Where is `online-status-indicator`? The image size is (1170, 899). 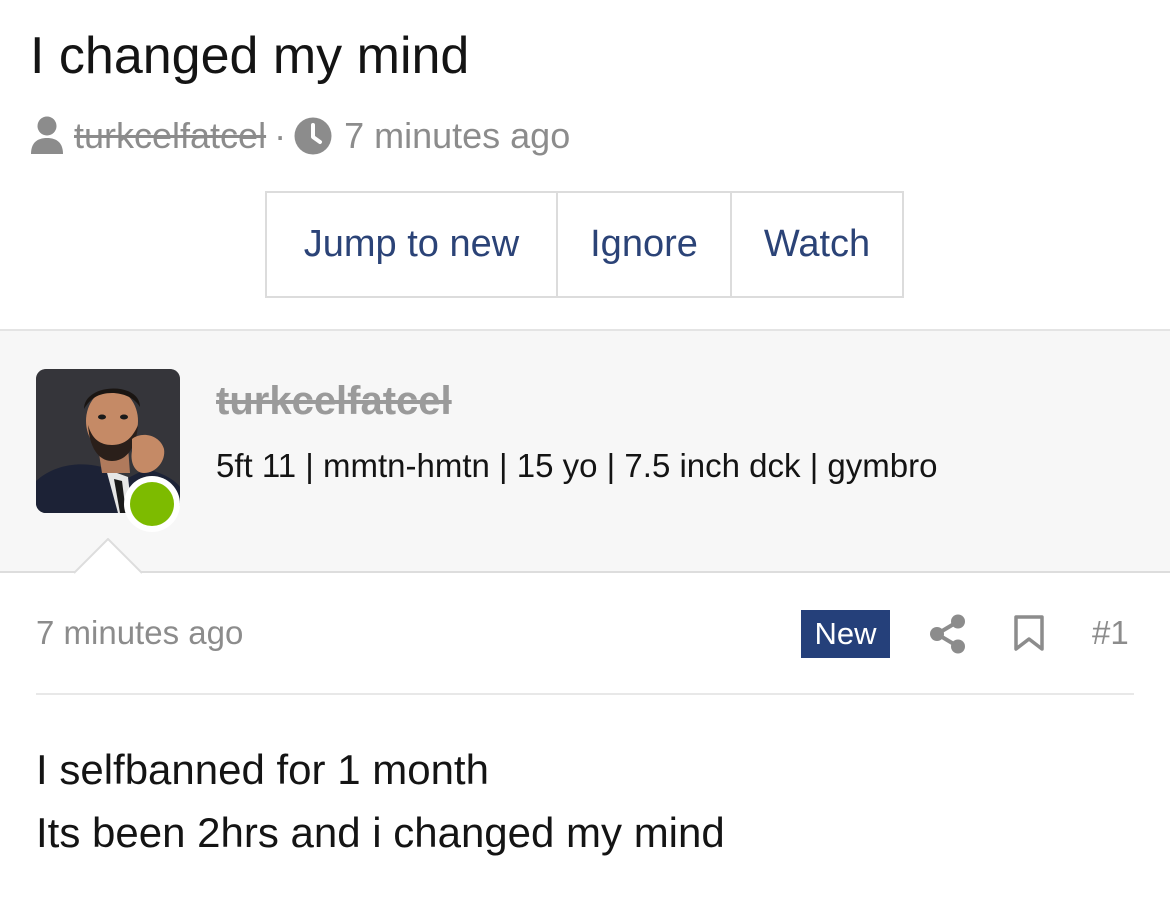
online-status-indicator is located at coordinates (152, 504).